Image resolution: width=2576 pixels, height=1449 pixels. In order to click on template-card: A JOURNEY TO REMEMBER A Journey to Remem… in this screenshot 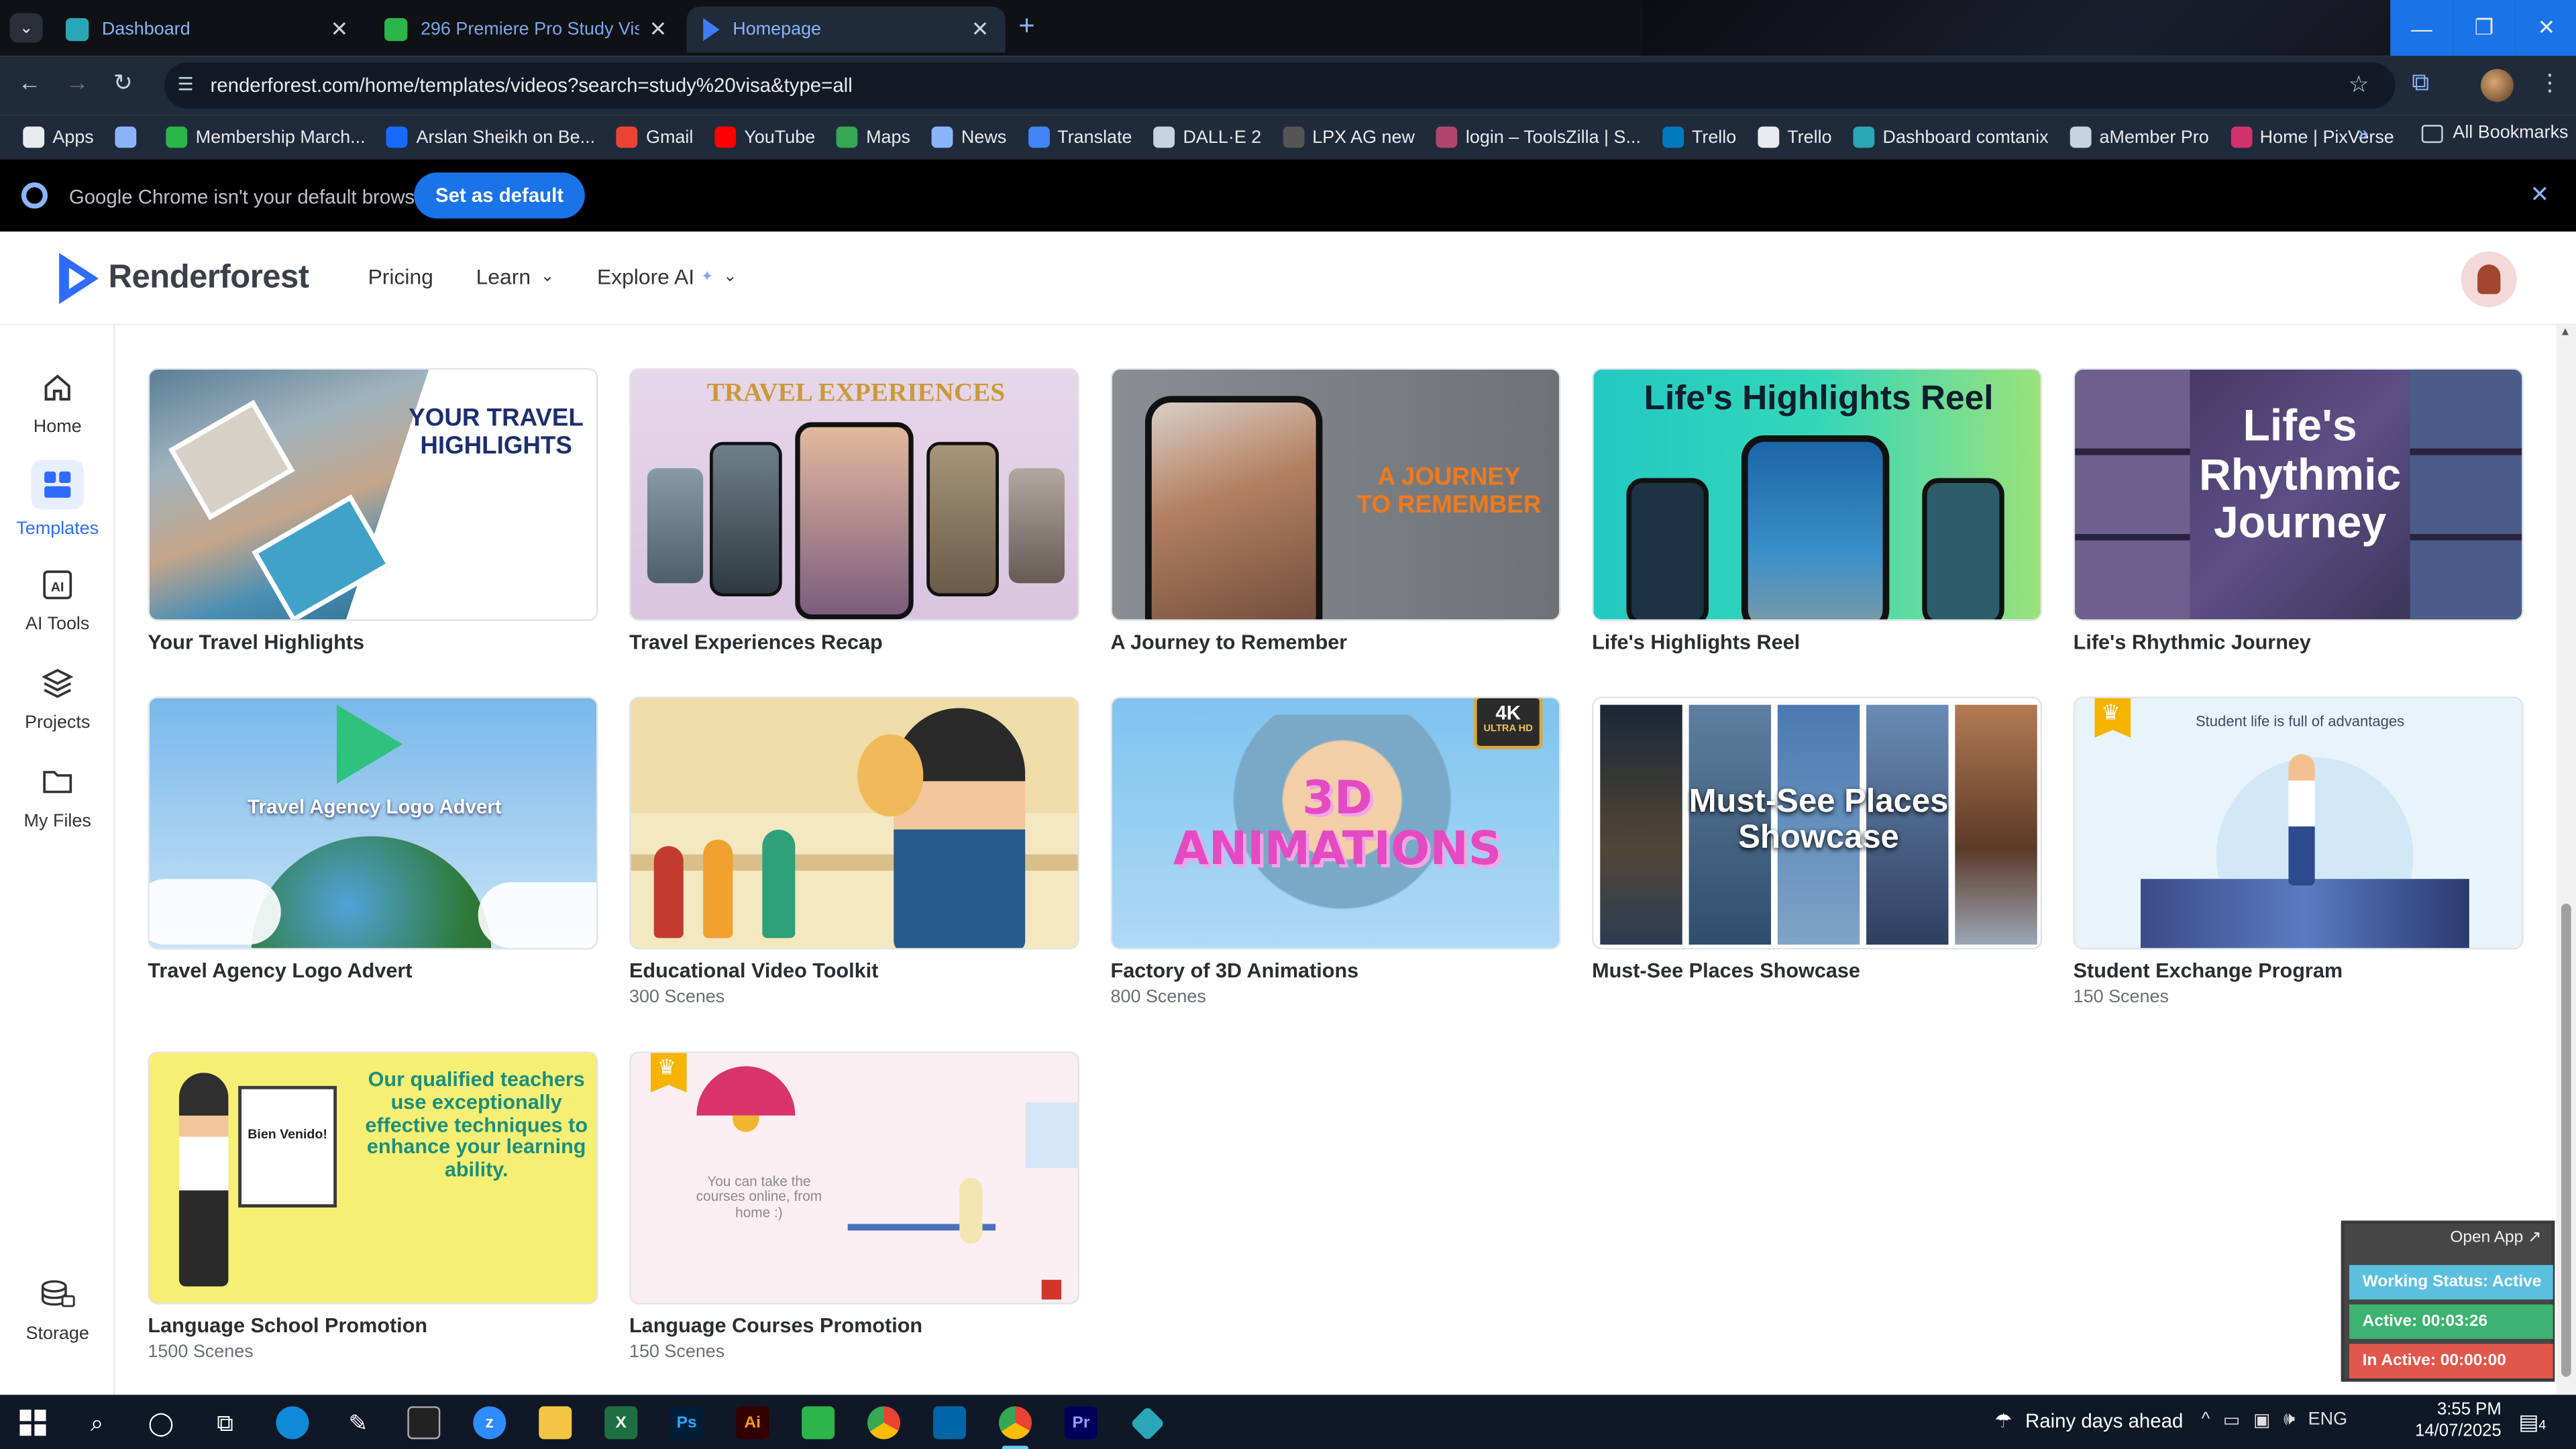, I will do `click(1335, 511)`.